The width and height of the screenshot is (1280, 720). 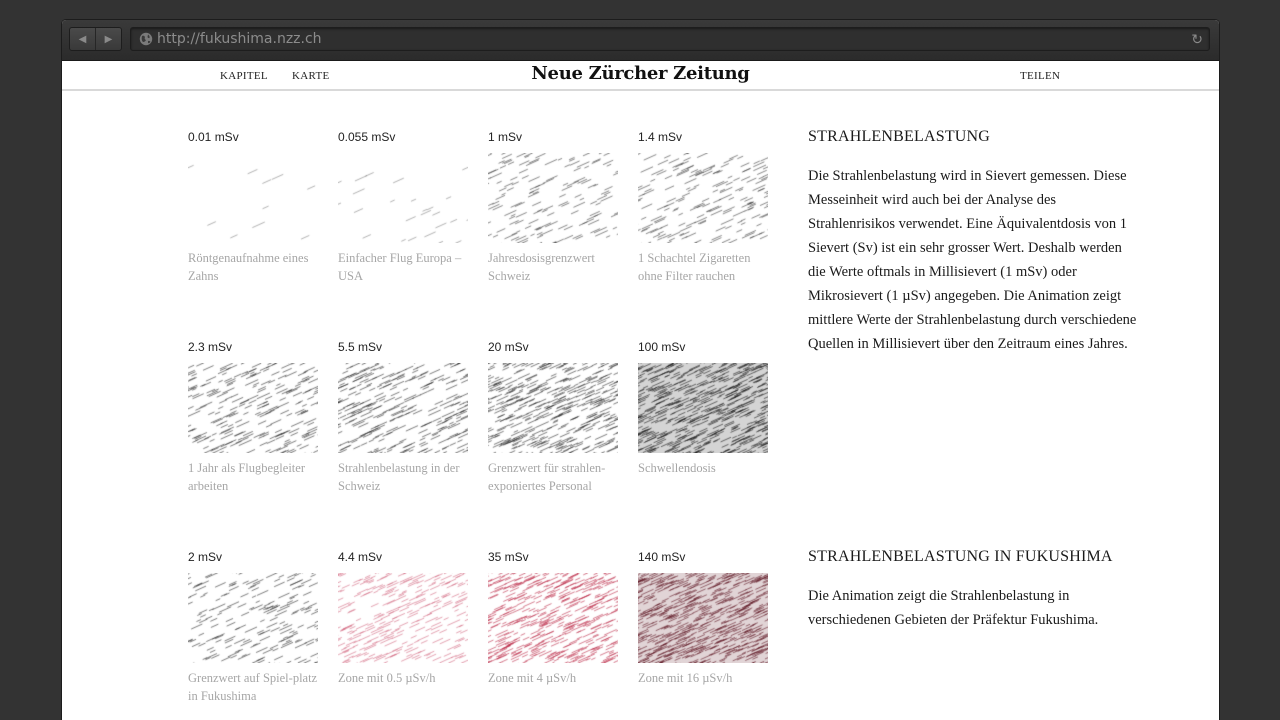 What do you see at coordinates (662, 347) in the screenshot?
I see `dose-value: 100 mSv` at bounding box center [662, 347].